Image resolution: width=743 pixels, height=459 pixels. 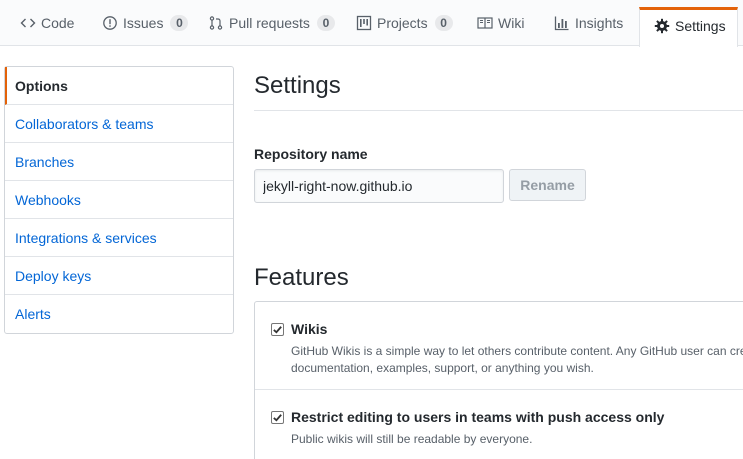 I want to click on tab-settings: Settings, so click(x=688, y=27).